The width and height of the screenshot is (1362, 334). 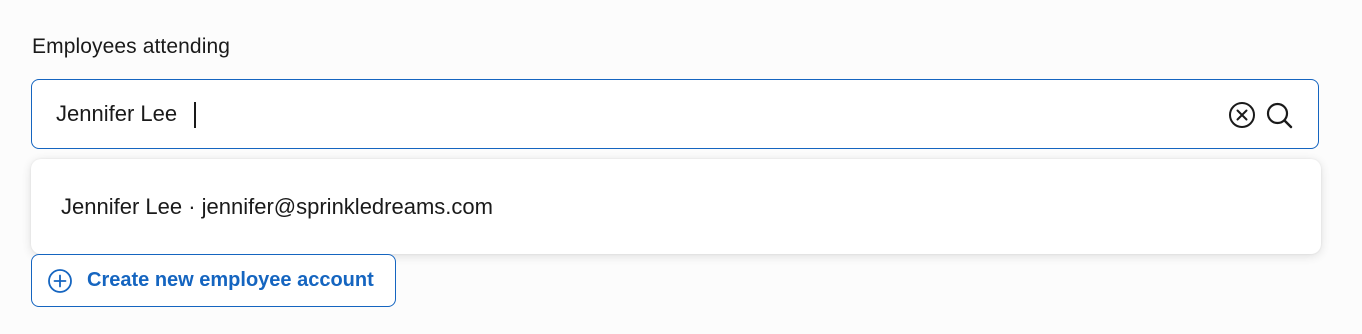 I want to click on create-employee-account-button: Create new employee account, so click(x=213, y=280).